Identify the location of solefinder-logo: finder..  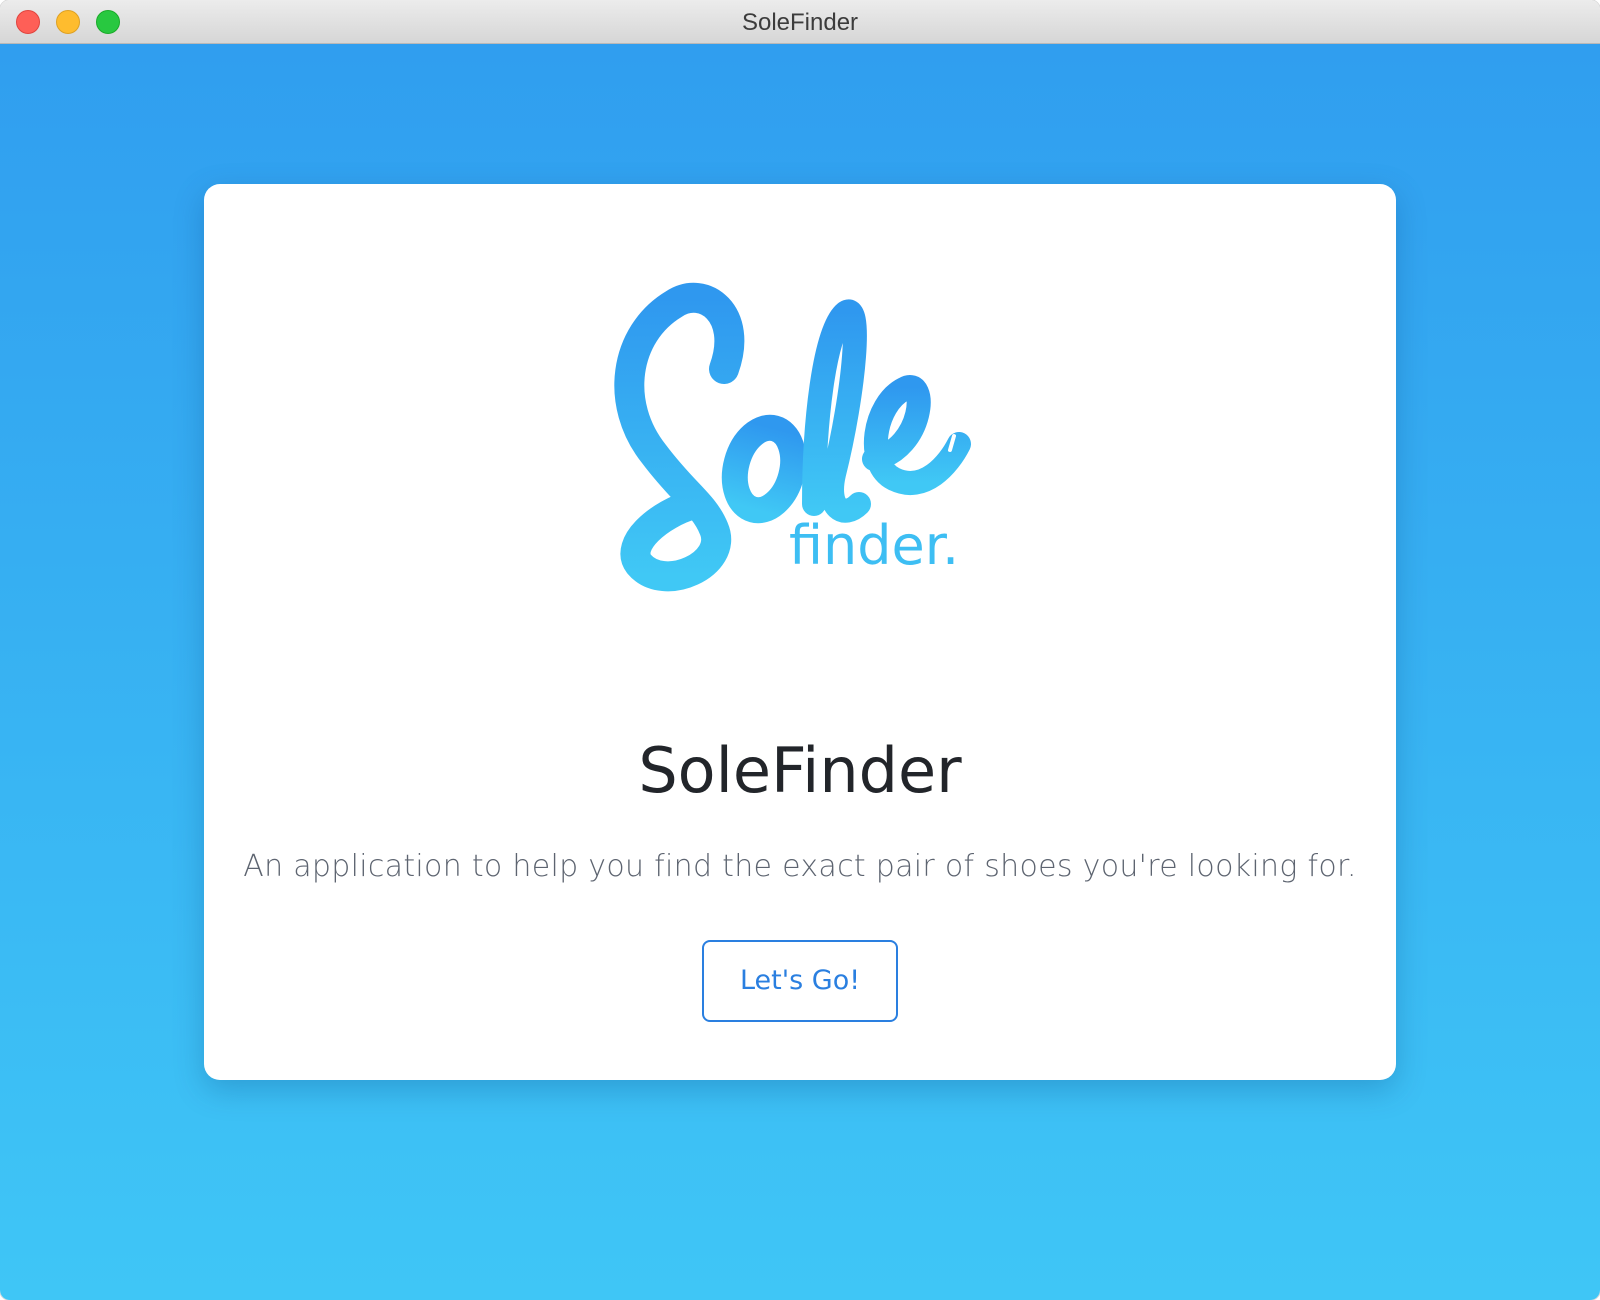
(792, 437).